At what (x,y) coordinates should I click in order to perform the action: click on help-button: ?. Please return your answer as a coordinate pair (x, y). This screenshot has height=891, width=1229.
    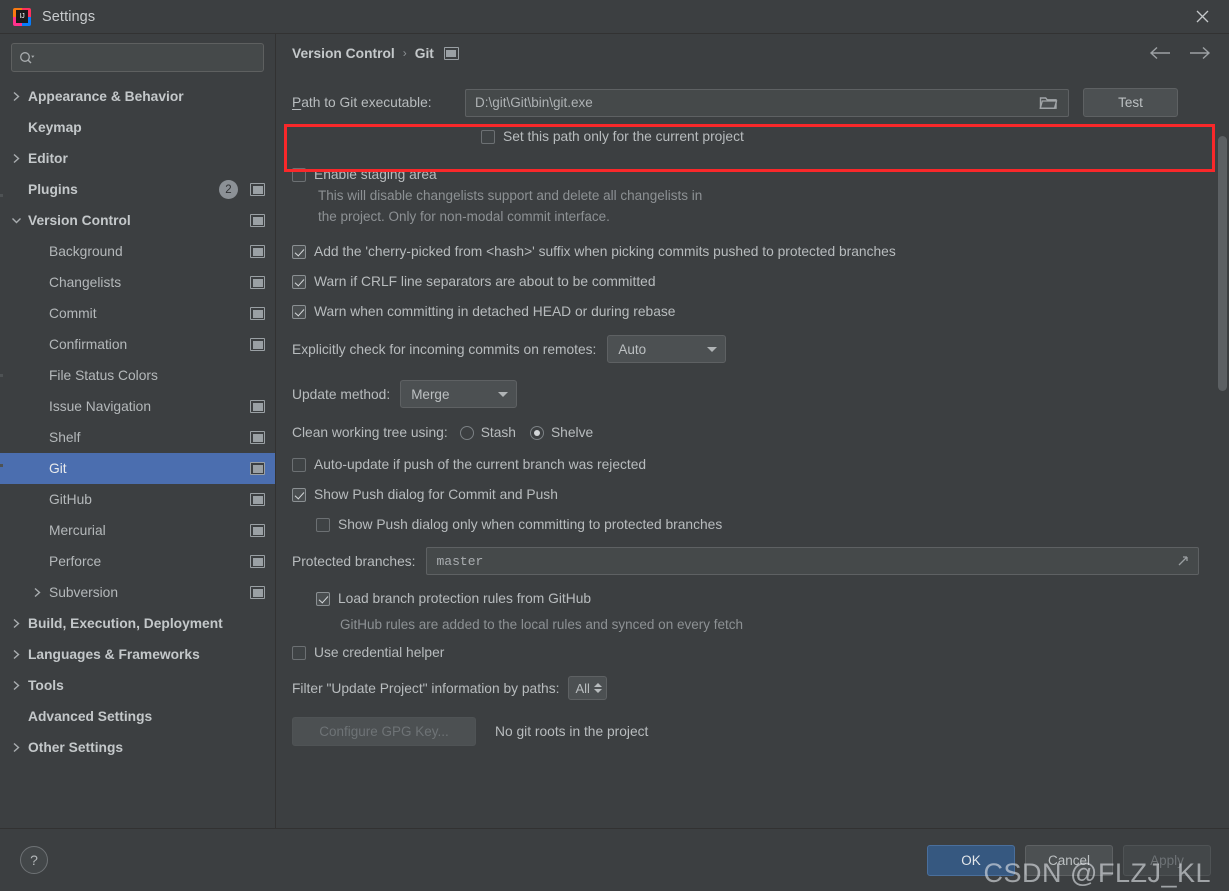
    Looking at the image, I should click on (34, 860).